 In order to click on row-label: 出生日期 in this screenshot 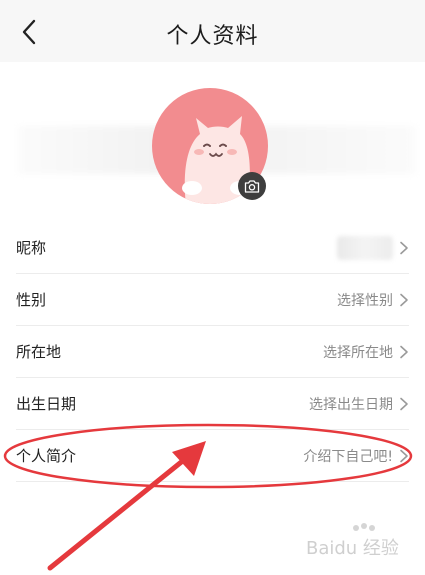, I will do `click(46, 404)`.